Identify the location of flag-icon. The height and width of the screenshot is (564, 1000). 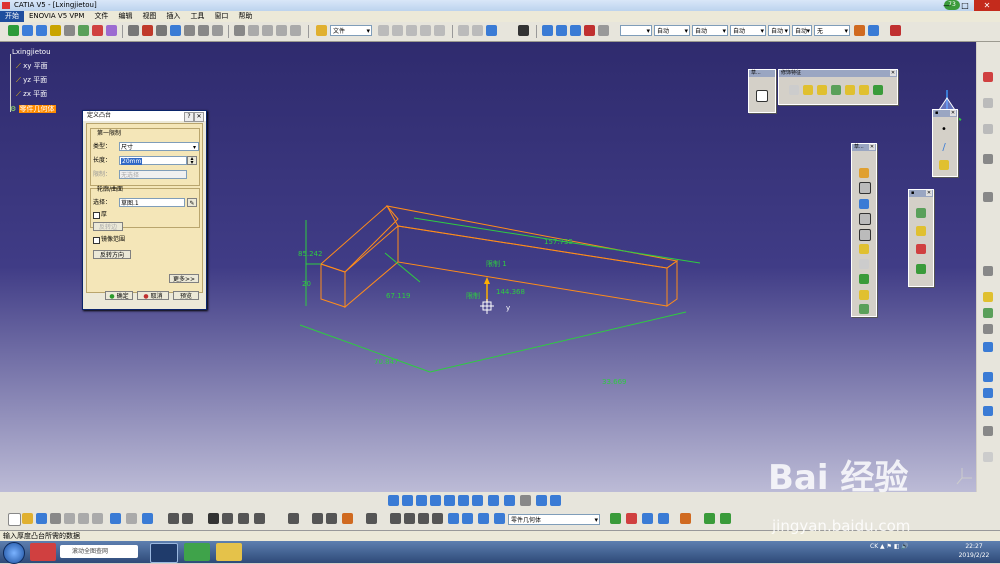
(988, 457).